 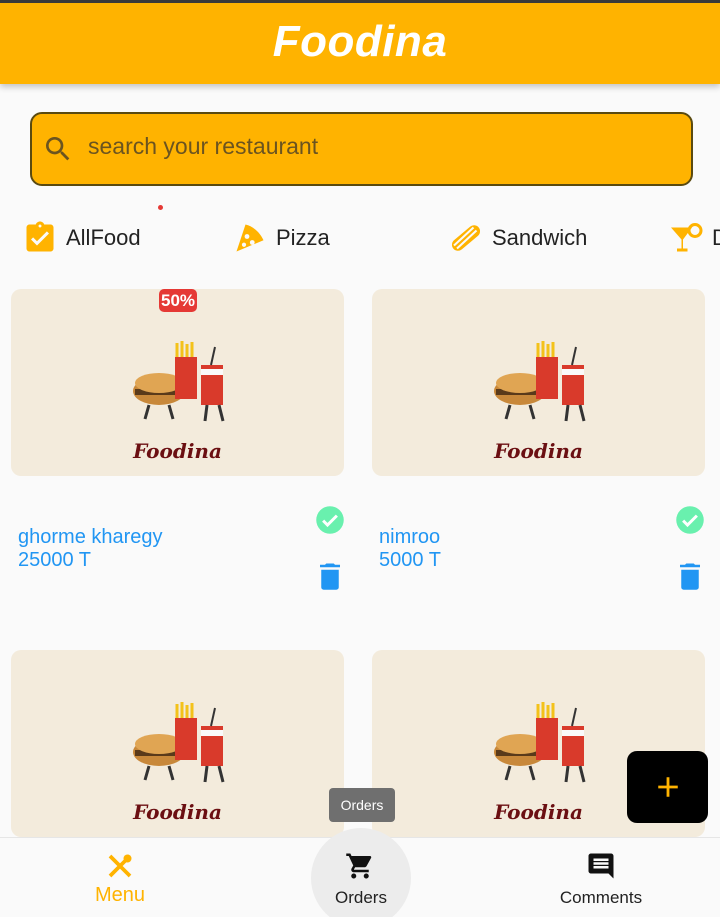 I want to click on category-label: AllFood, so click(x=103, y=237).